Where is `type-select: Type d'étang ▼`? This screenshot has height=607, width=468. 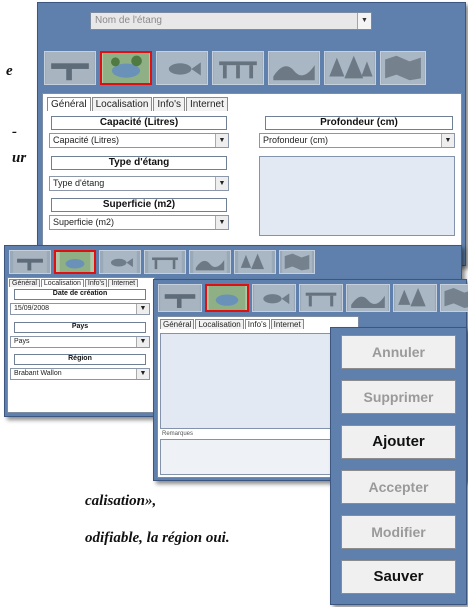
type-select: Type d'étang ▼ is located at coordinates (139, 183).